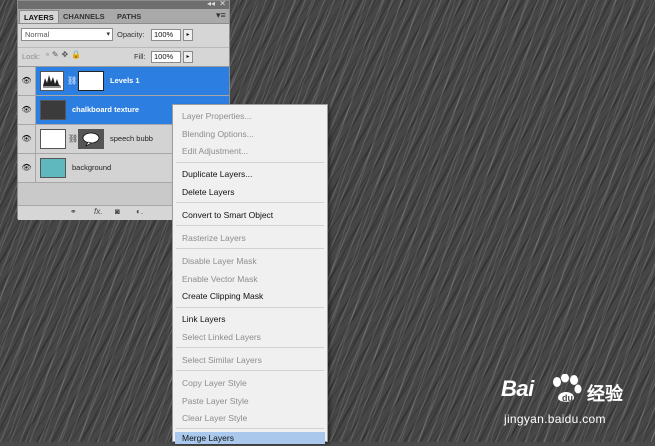  Describe the element at coordinates (37, 34) in the screenshot. I see `blend-mode-value: Normal` at that location.